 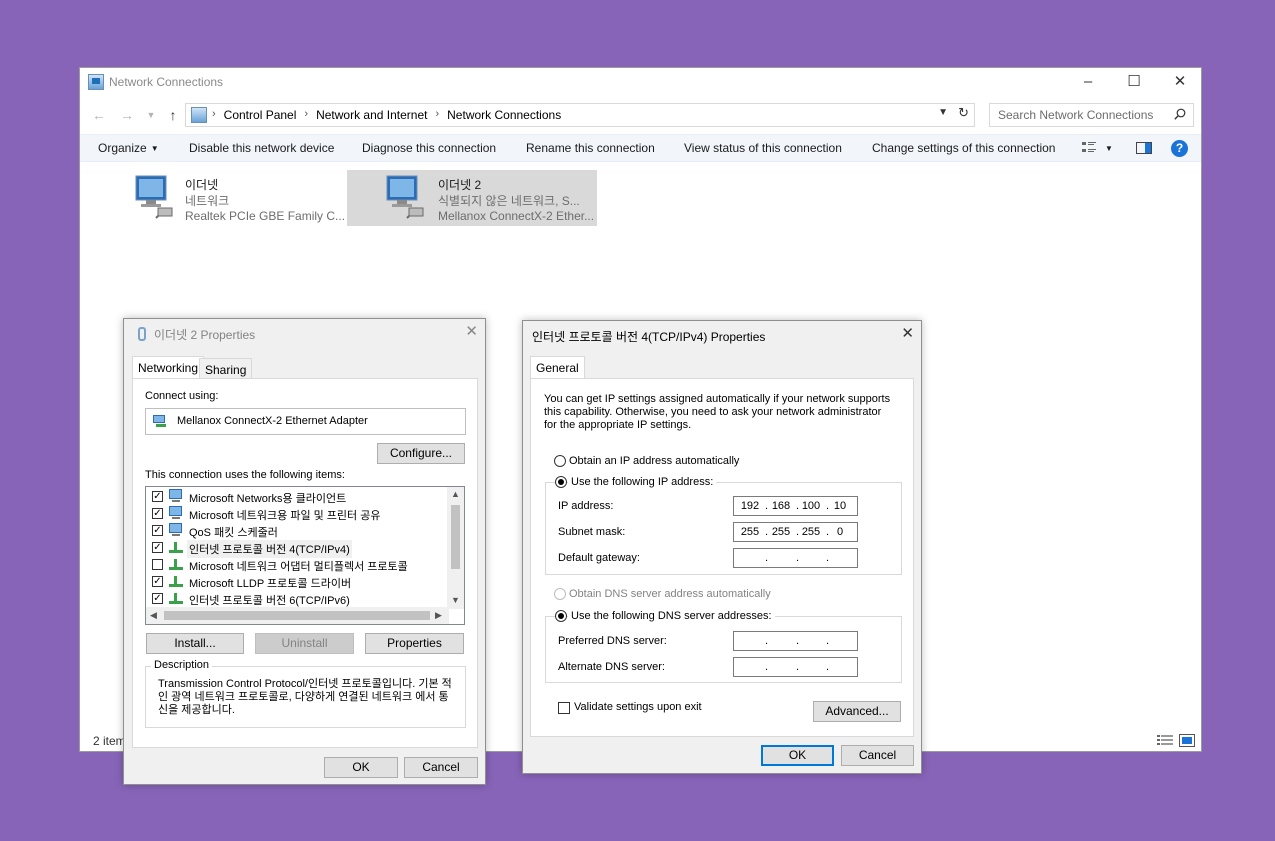 I want to click on vertical-scrollbar: ▲ ▼, so click(x=455, y=548).